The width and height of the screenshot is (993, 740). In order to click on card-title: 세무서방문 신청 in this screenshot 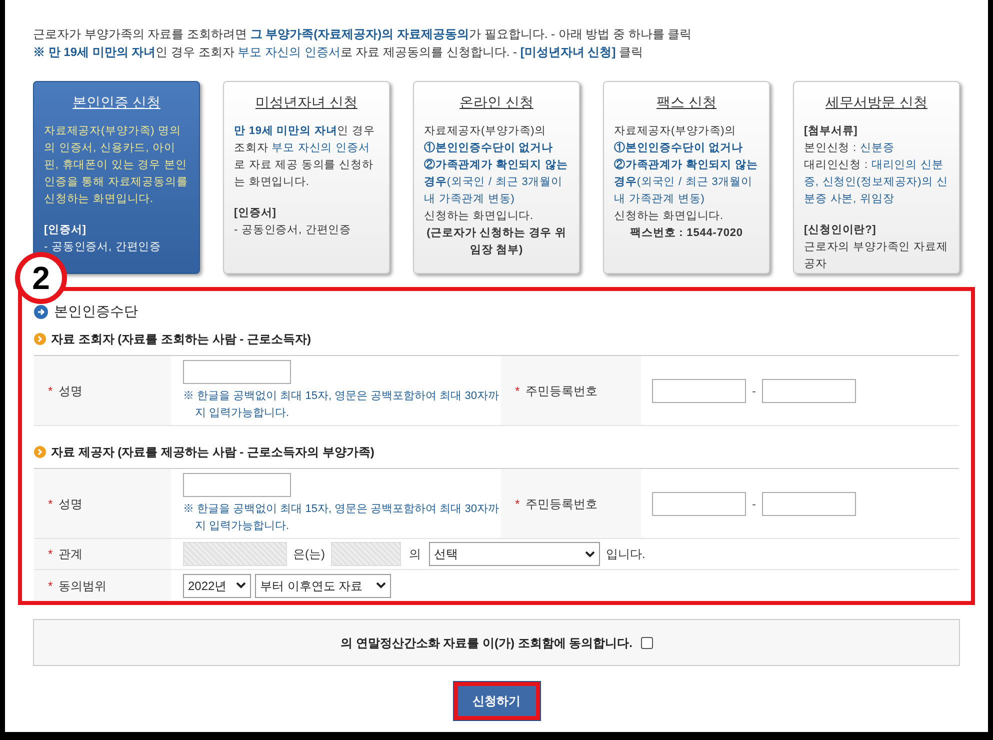, I will do `click(876, 102)`.